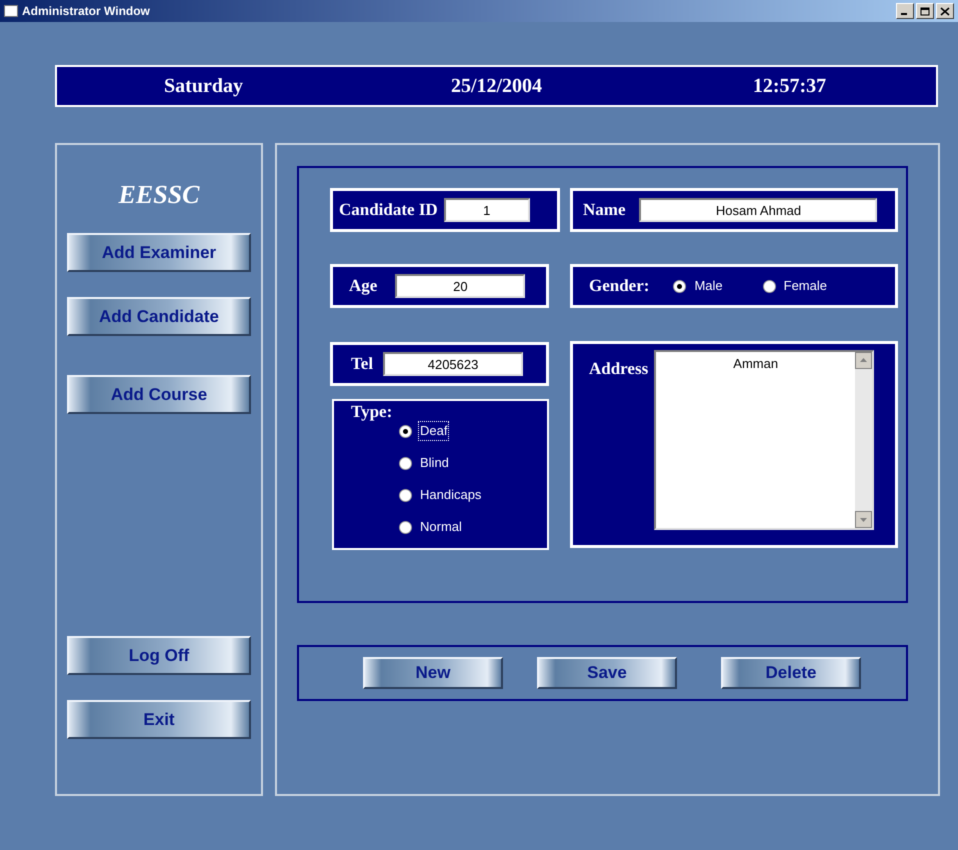  Describe the element at coordinates (905, 11) in the screenshot. I see `minimize-button` at that location.